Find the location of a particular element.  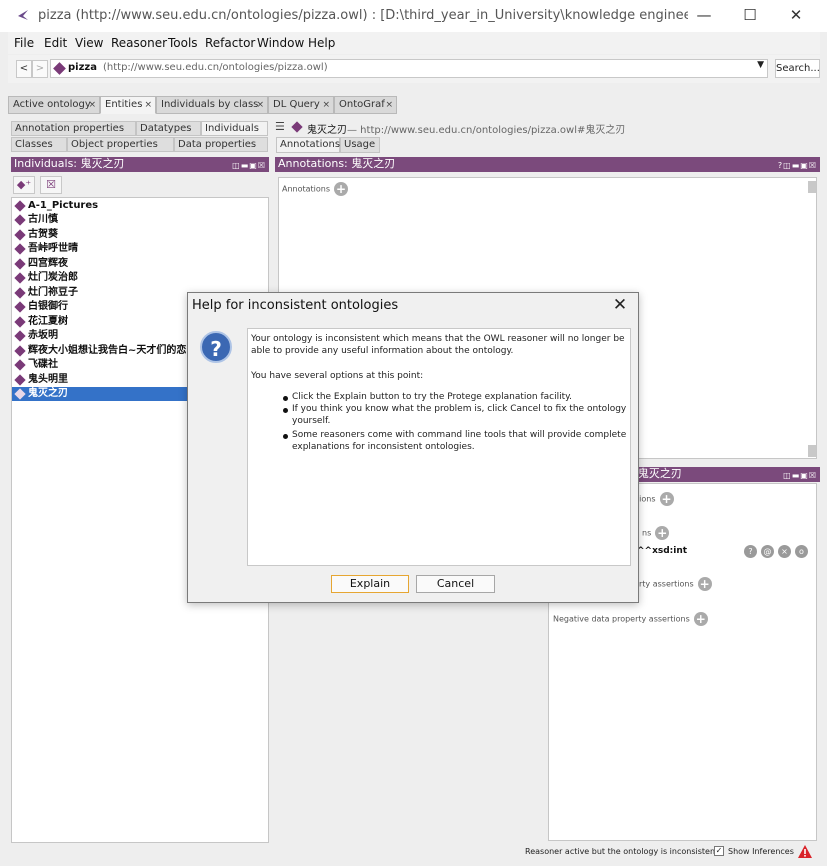

menu-help: Help is located at coordinates (321, 43).